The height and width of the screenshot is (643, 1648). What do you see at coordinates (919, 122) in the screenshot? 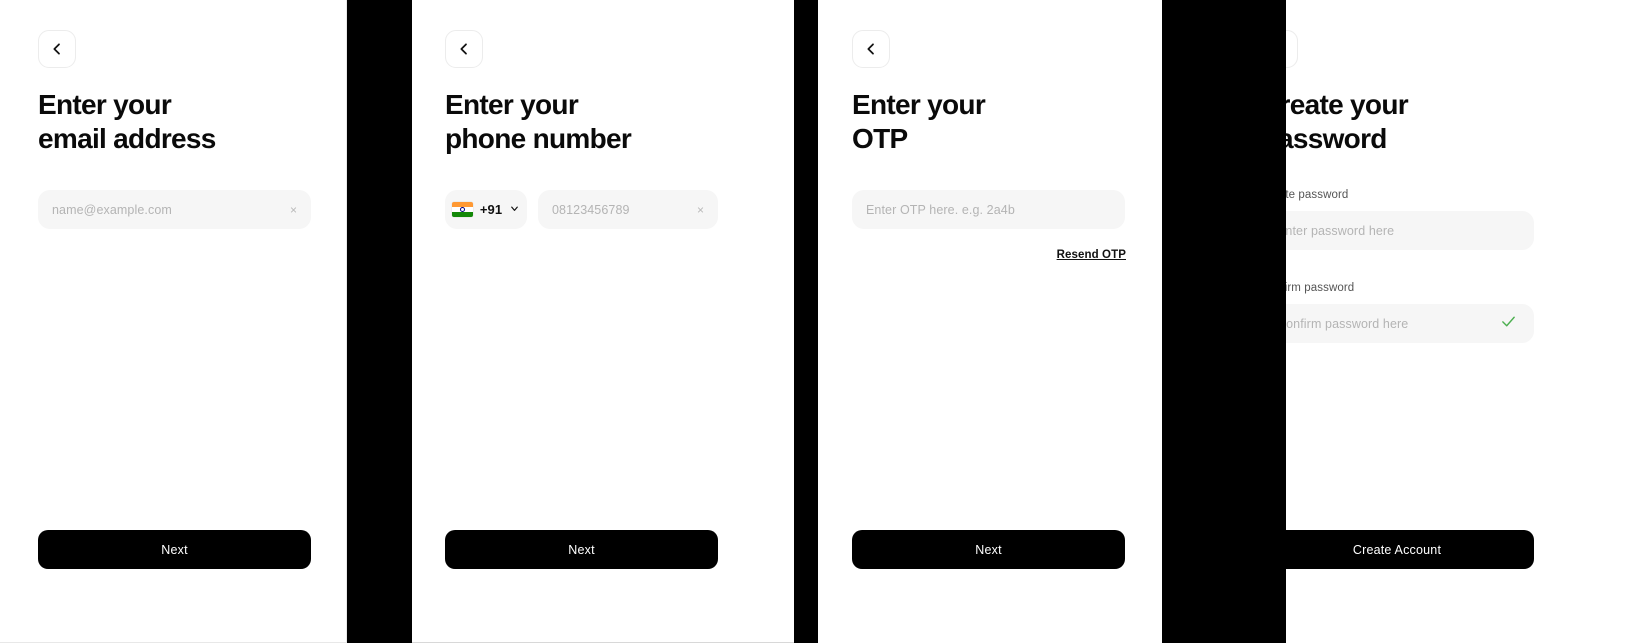
I see `page-title: Enter your OTP` at bounding box center [919, 122].